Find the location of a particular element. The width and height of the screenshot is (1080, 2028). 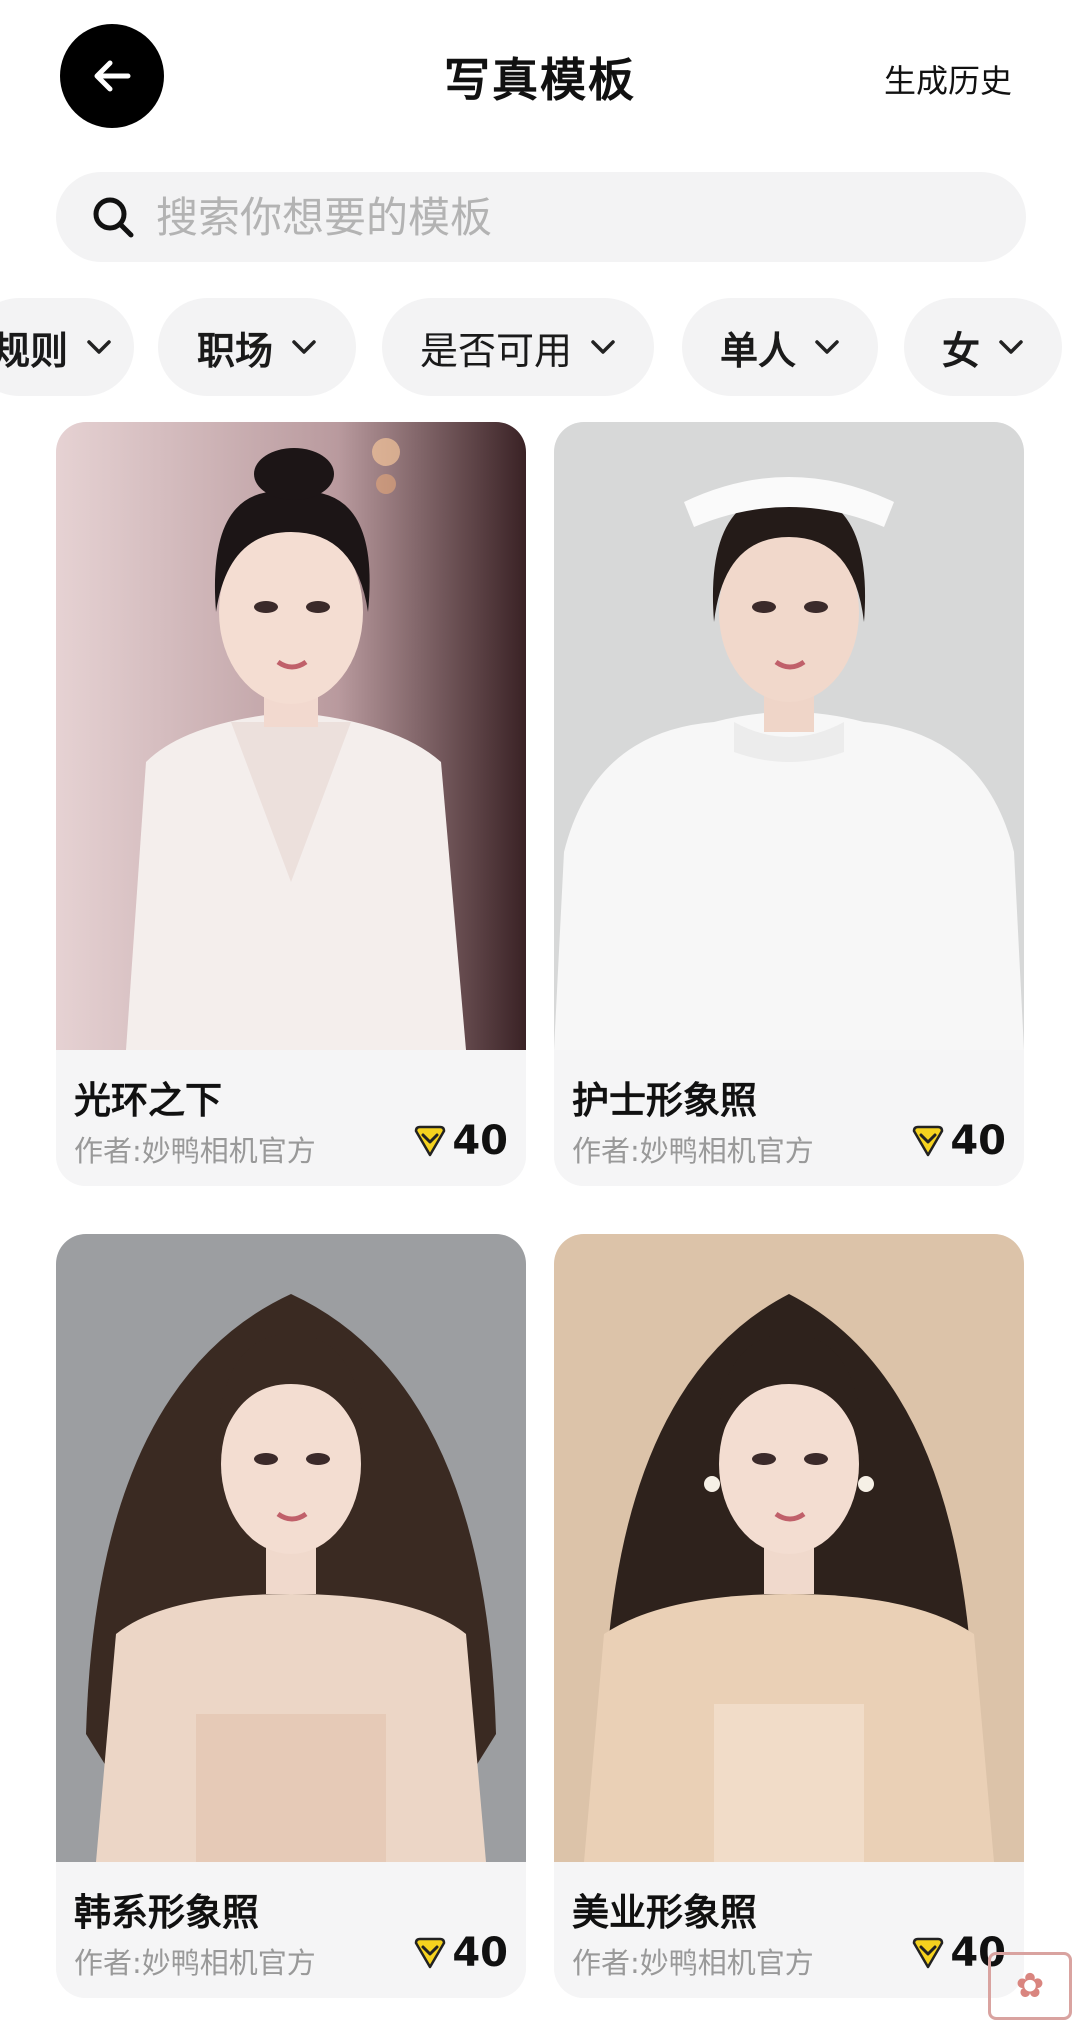

filter-chip-female: 女 is located at coordinates (983, 347).